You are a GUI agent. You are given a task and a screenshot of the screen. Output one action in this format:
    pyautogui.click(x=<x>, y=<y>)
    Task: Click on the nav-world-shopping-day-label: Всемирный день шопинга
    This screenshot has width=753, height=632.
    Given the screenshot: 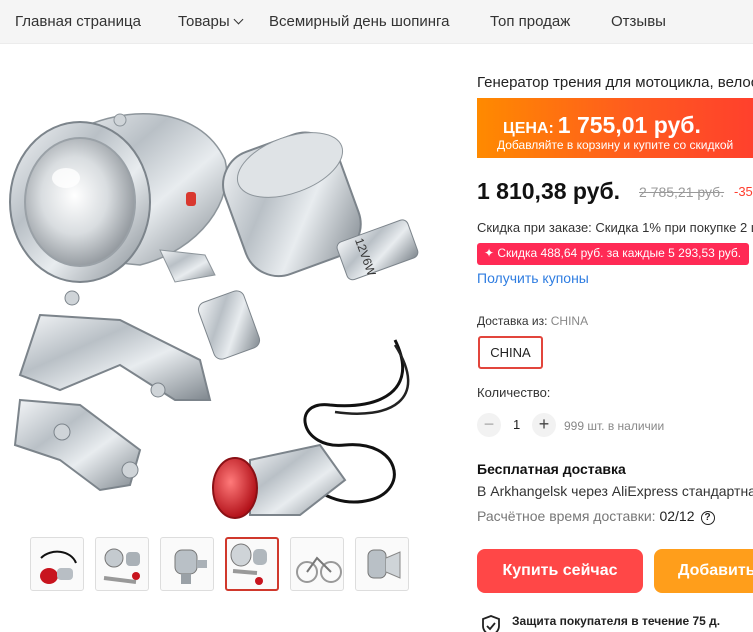 What is the action you would take?
    pyautogui.click(x=359, y=21)
    